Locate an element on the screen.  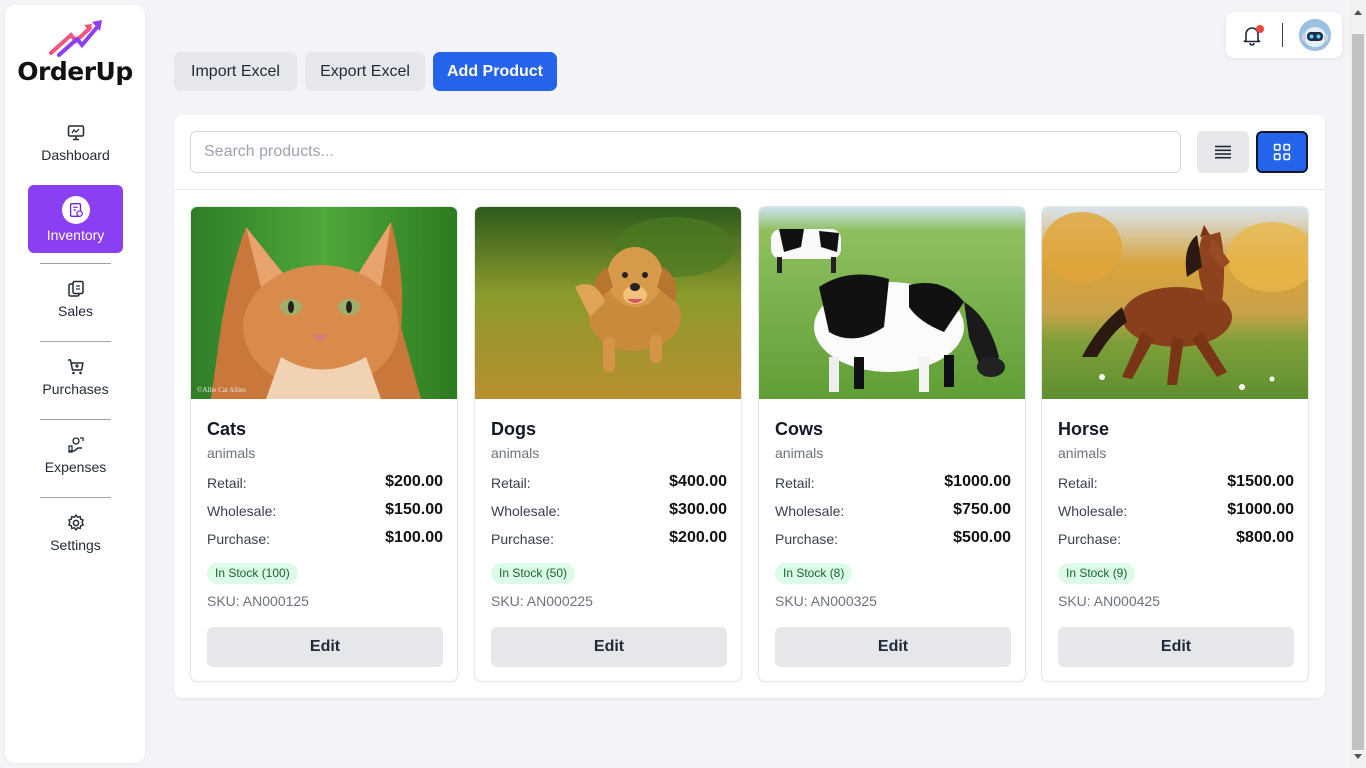
svg-text: ©Allie Cat Allies is located at coordinates (221, 390).